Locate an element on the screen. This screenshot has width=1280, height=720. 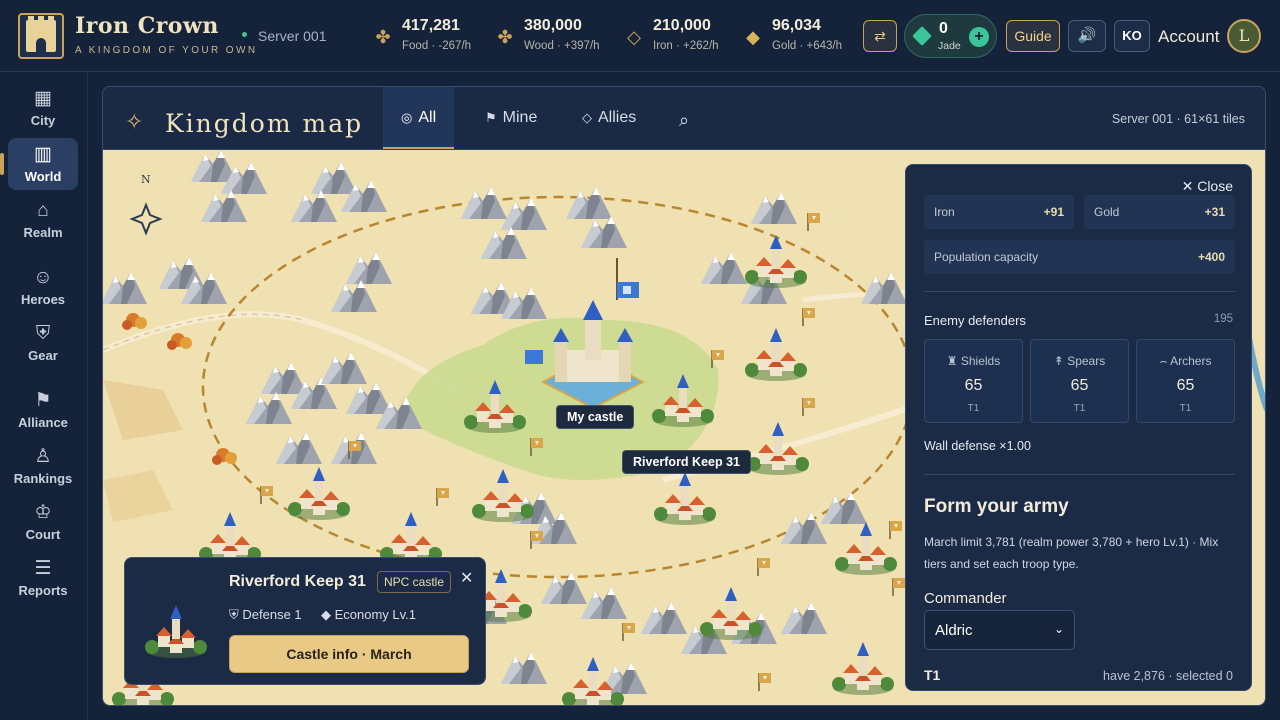
tab-label: Allies is located at coordinates (617, 117).